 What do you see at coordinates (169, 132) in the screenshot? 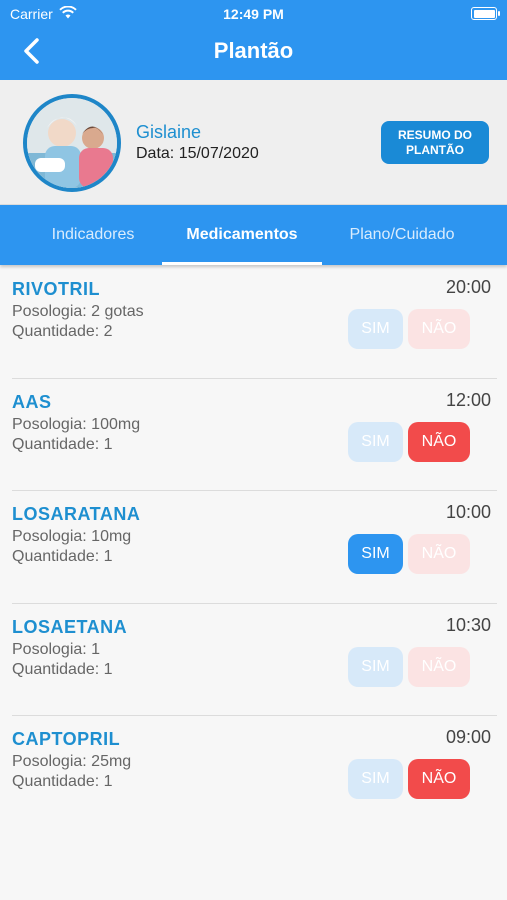
I see `patient-name: Gislaine` at bounding box center [169, 132].